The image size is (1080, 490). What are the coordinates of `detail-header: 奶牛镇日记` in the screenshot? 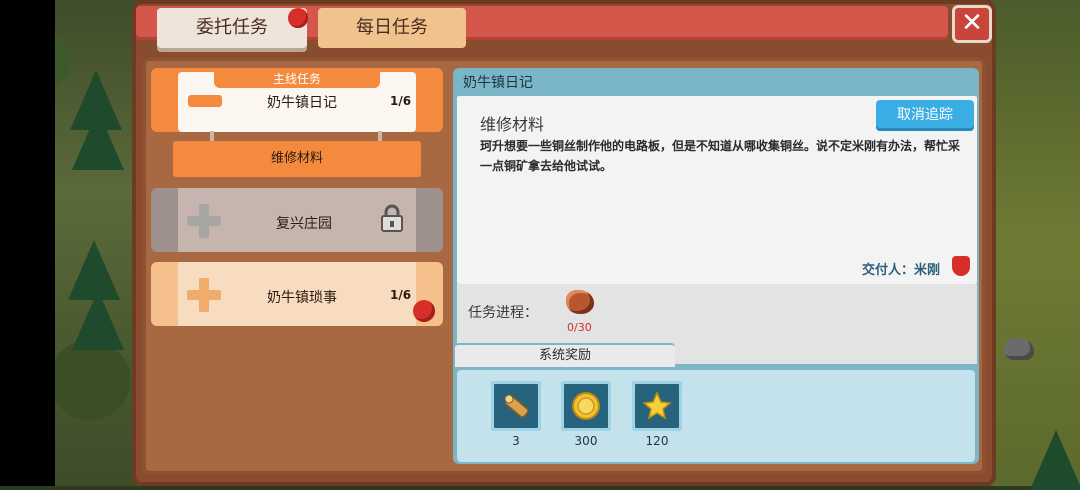 It's located at (498, 83).